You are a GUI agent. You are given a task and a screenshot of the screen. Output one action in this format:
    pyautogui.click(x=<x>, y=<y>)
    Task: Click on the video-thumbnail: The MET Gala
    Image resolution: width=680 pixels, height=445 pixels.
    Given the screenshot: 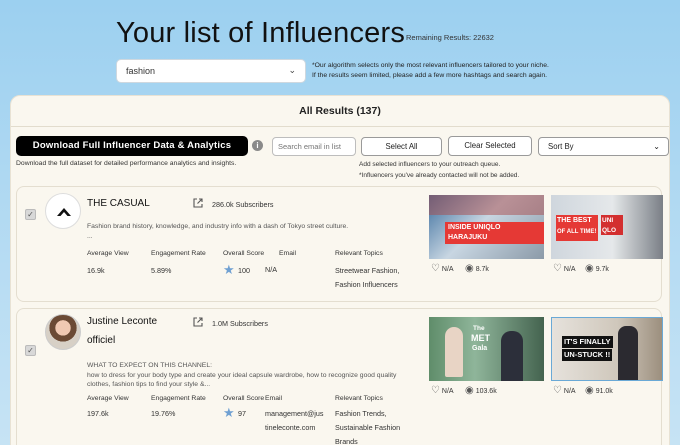 What is the action you would take?
    pyautogui.click(x=486, y=349)
    